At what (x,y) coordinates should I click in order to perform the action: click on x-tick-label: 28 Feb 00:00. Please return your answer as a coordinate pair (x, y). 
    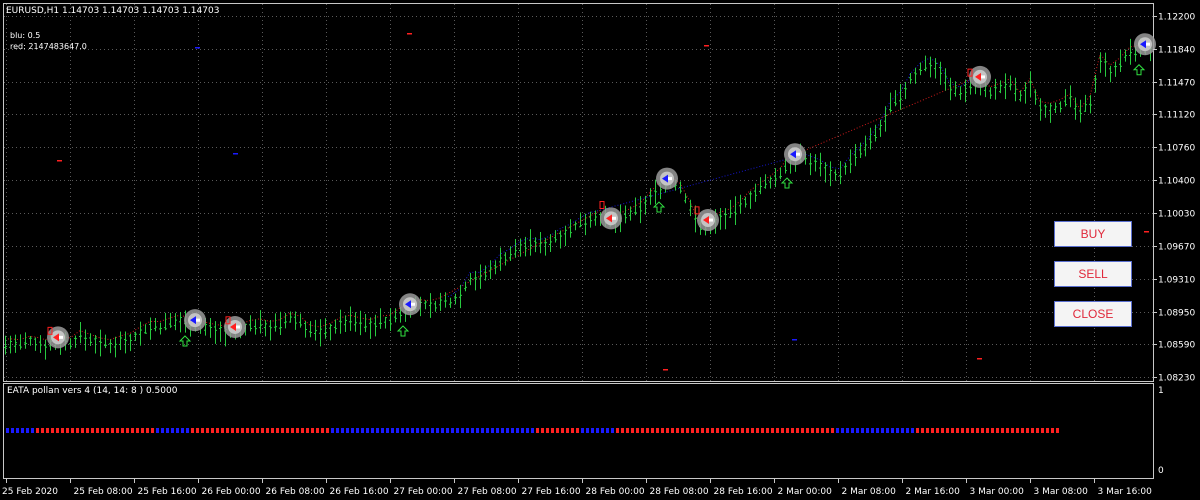
    Looking at the image, I should click on (615, 492).